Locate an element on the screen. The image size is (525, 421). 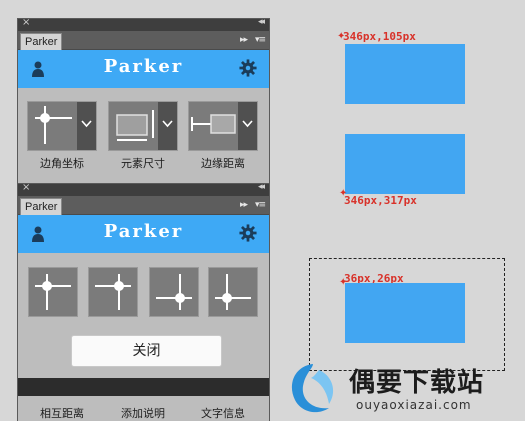
tool-label: 边角坐标 is located at coordinates (62, 163).